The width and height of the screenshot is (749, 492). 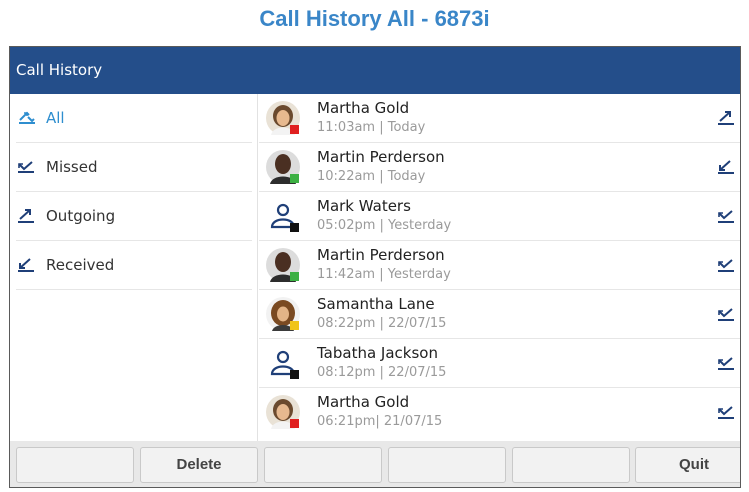 I want to click on call-time: 08:22pm | 22/07/15, so click(x=382, y=323).